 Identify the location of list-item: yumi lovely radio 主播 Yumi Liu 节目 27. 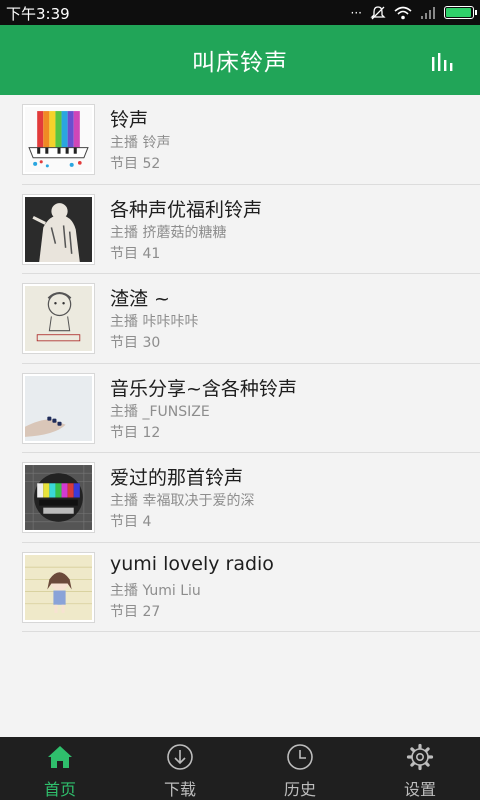
(251, 587).